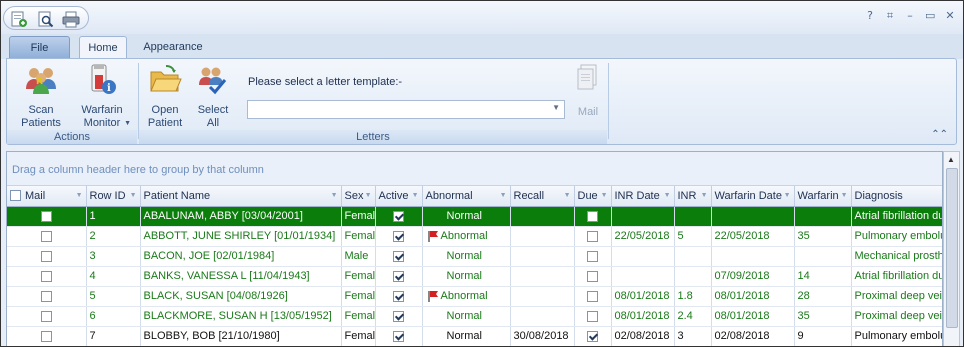 The image size is (964, 347). What do you see at coordinates (72, 137) in the screenshot?
I see `actions-group-label: Actions` at bounding box center [72, 137].